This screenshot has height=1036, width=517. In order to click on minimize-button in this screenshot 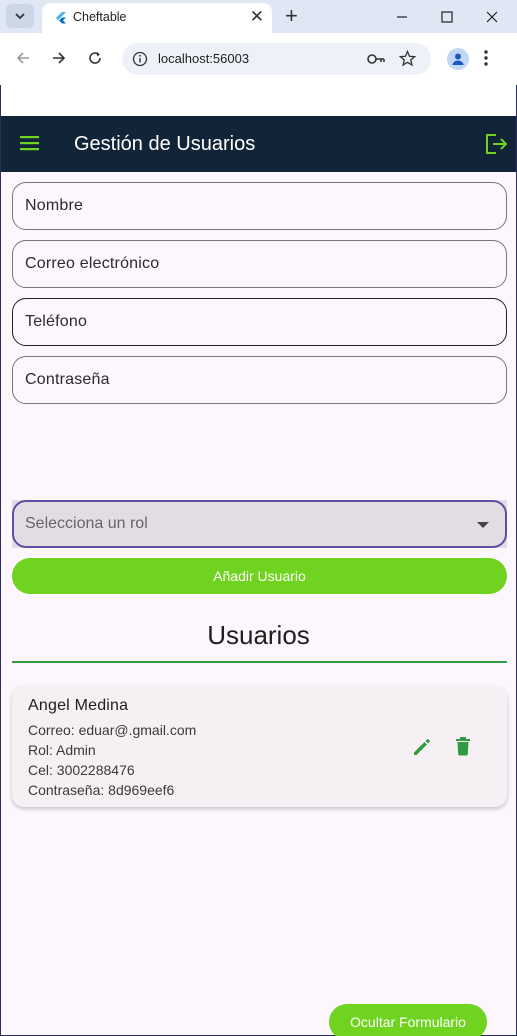, I will do `click(402, 16)`.